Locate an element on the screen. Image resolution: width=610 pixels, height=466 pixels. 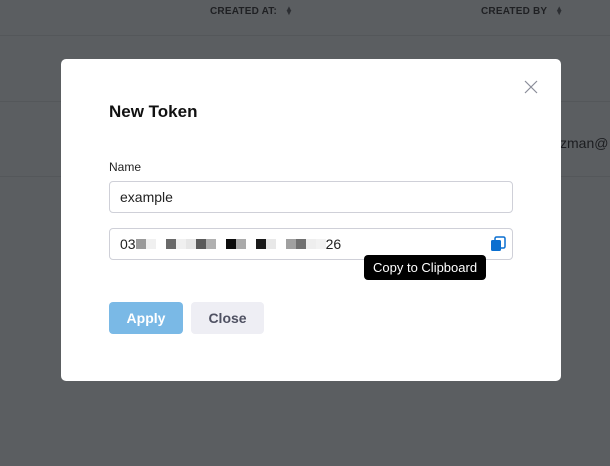
column-header-created-at: CREATED AT: ▲ ▼ is located at coordinates (251, 11).